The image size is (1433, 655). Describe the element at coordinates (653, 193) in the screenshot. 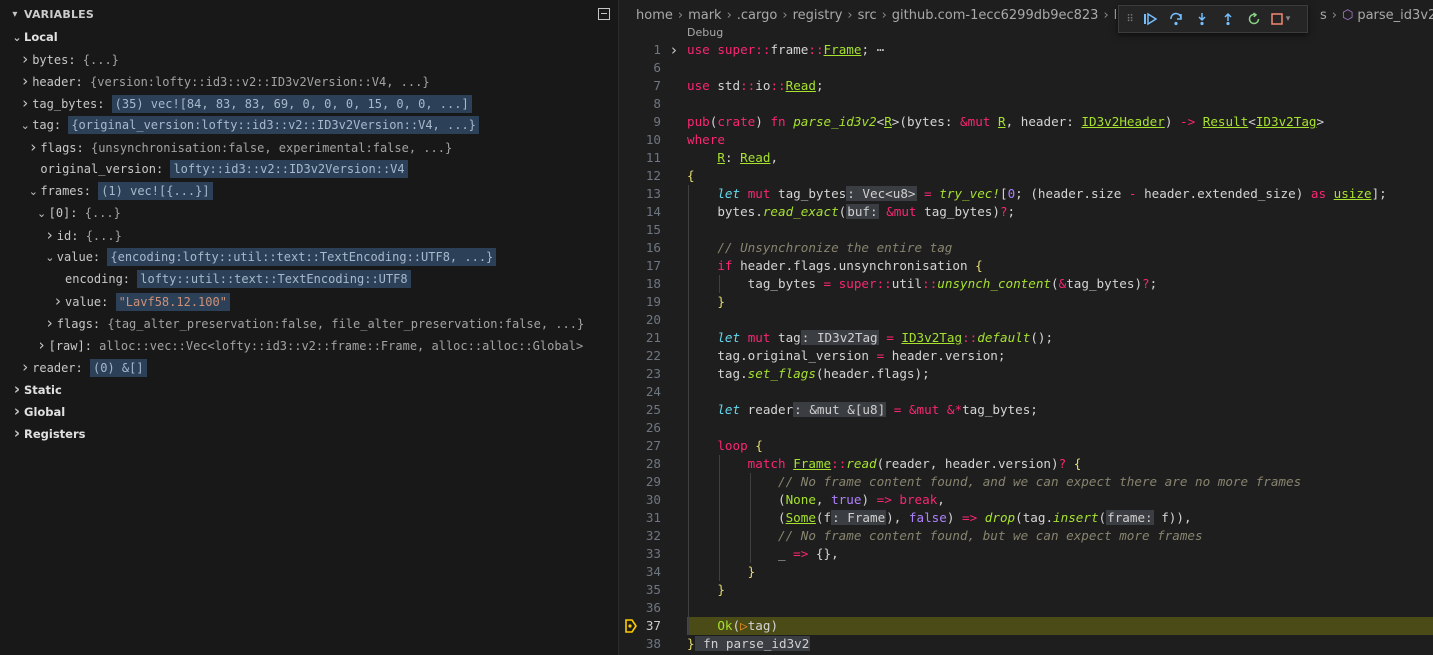

I see `line-number: 13` at that location.